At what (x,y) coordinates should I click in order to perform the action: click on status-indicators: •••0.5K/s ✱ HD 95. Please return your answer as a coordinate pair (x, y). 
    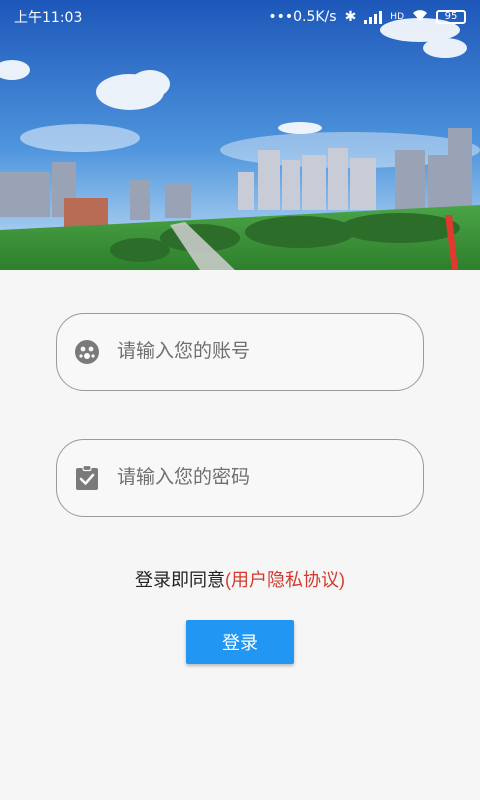
    Looking at the image, I should click on (367, 17).